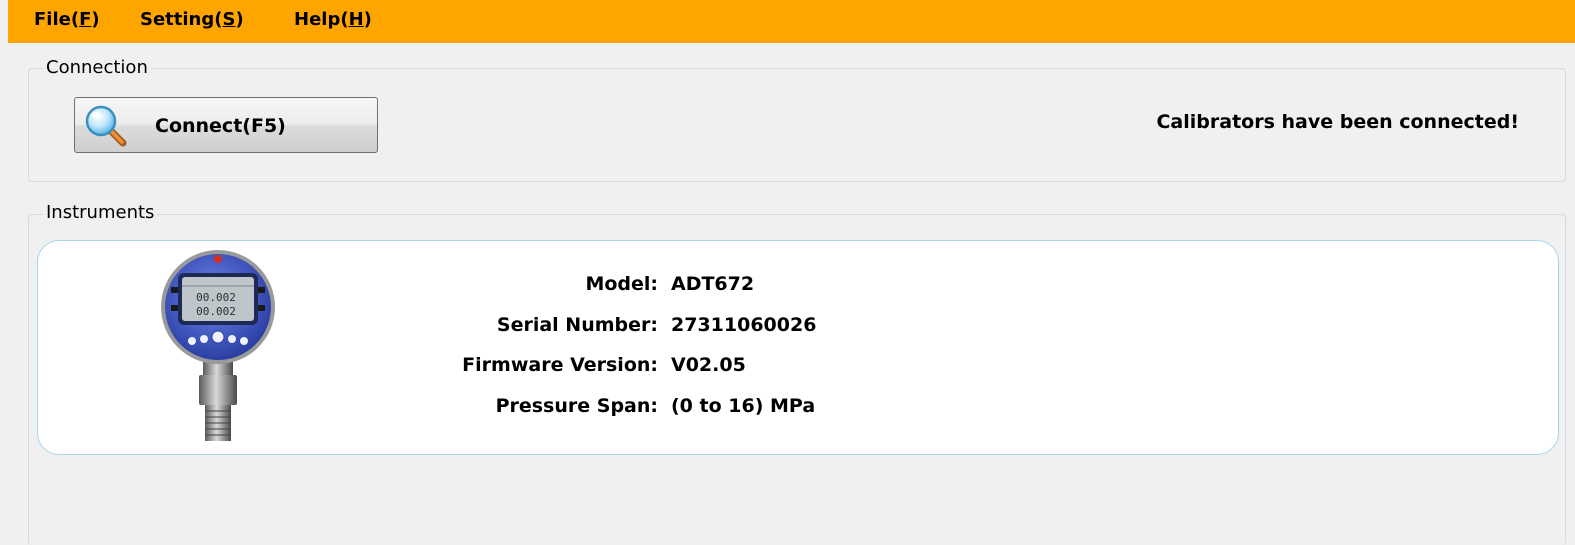 The width and height of the screenshot is (1575, 545). I want to click on field-serial-number-value: 27311060026, so click(744, 325).